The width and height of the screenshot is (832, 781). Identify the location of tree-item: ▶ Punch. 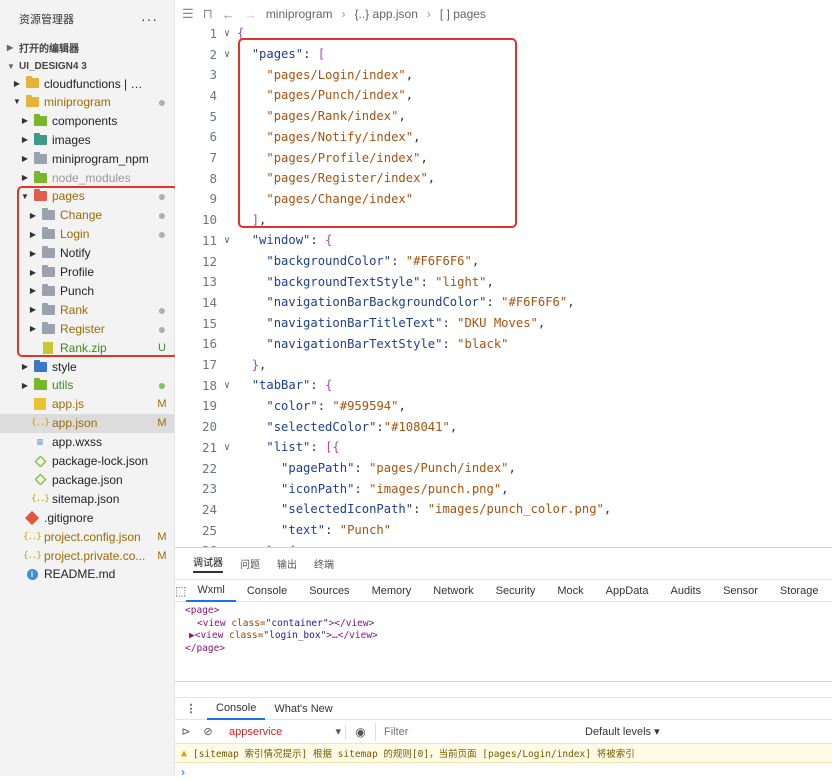
(87, 290).